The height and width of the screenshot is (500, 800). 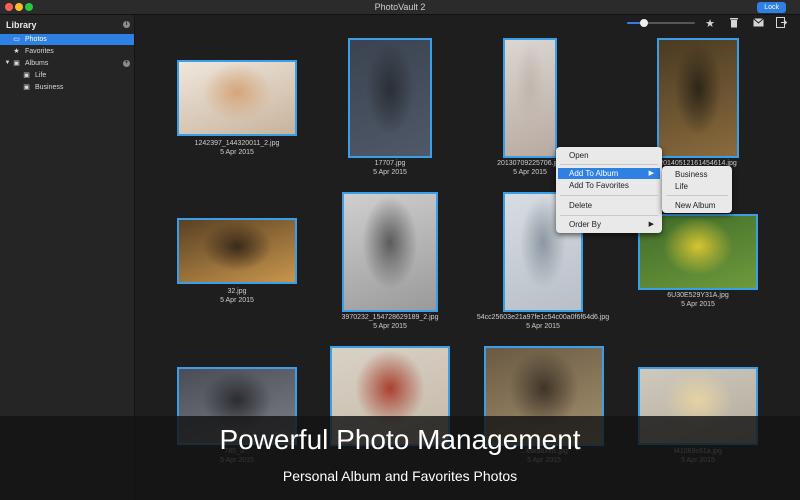 I want to click on zoom-slider, so click(x=661, y=23).